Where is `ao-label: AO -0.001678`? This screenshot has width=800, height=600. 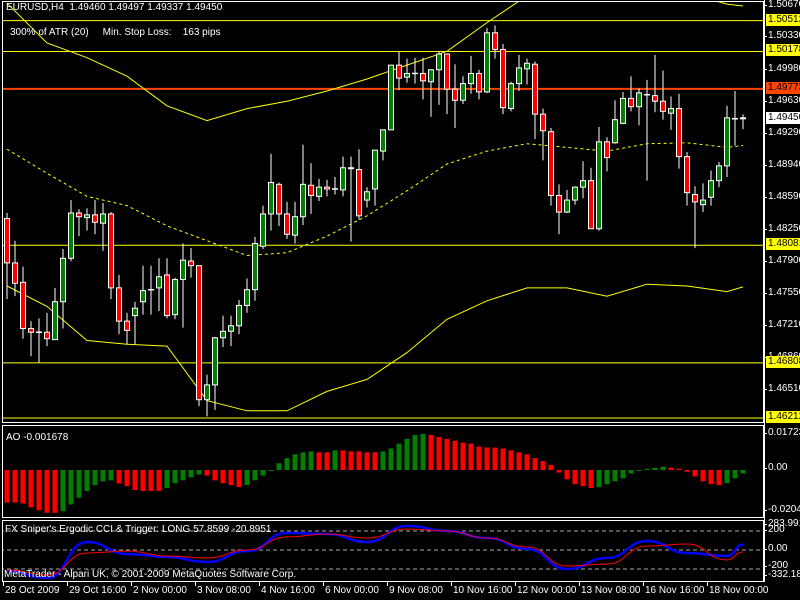
ao-label: AO -0.001678 is located at coordinates (37, 437).